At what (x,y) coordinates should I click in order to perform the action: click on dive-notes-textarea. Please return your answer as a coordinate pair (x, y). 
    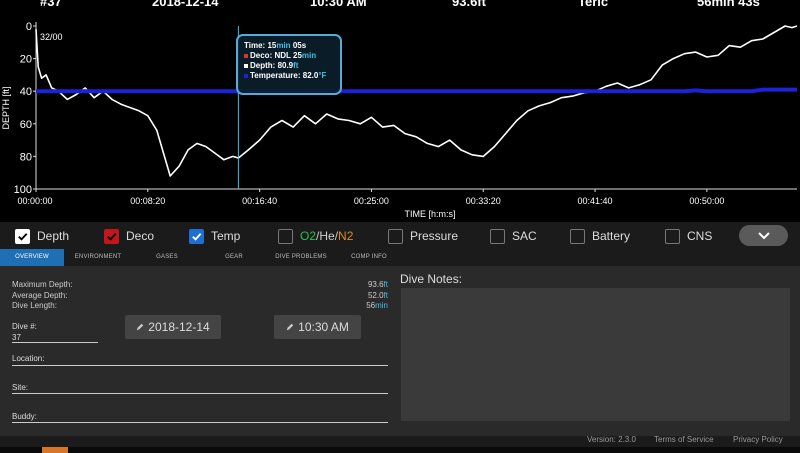
    Looking at the image, I should click on (595, 354).